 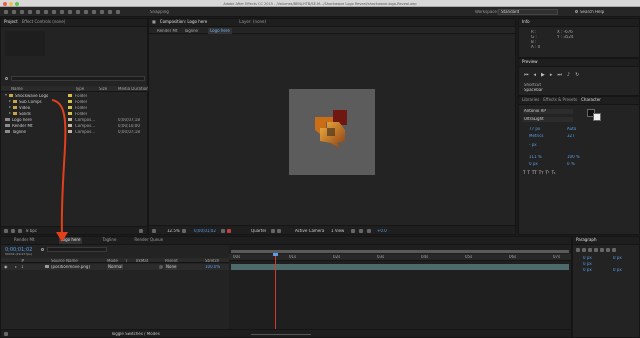 What do you see at coordinates (133, 89) in the screenshot?
I see `column-duration: Media Duration` at bounding box center [133, 89].